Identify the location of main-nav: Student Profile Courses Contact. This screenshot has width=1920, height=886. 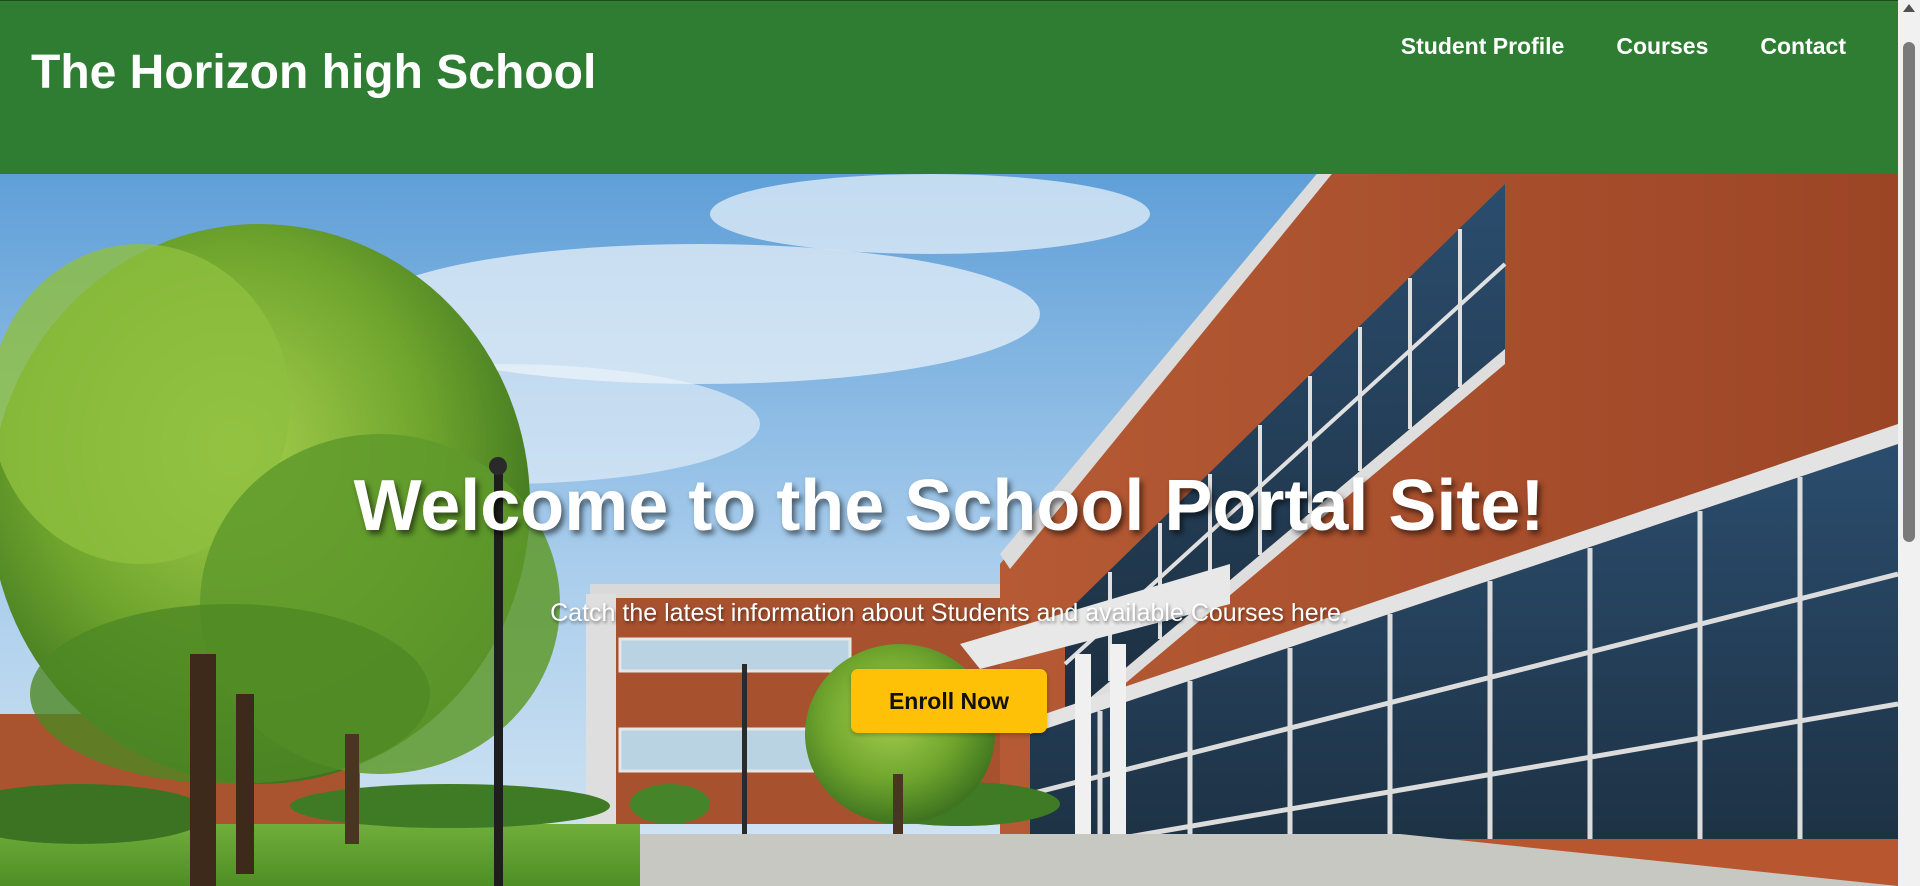
(1623, 46).